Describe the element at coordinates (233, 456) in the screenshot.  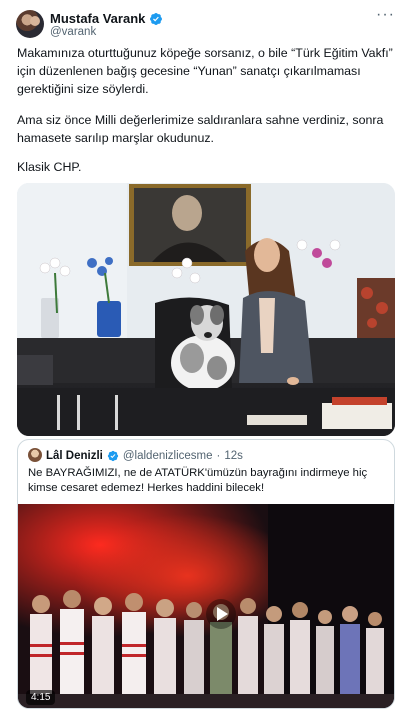
I see `quoted-timestamp: 12s` at that location.